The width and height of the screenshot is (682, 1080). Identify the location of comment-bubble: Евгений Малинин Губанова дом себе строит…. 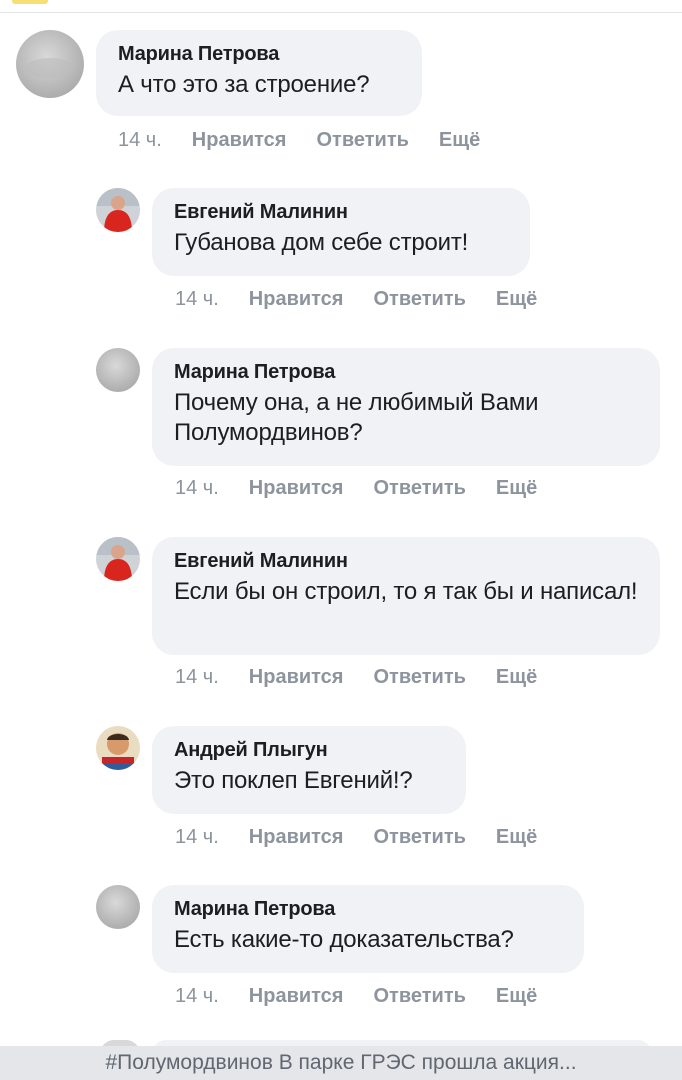
(341, 232).